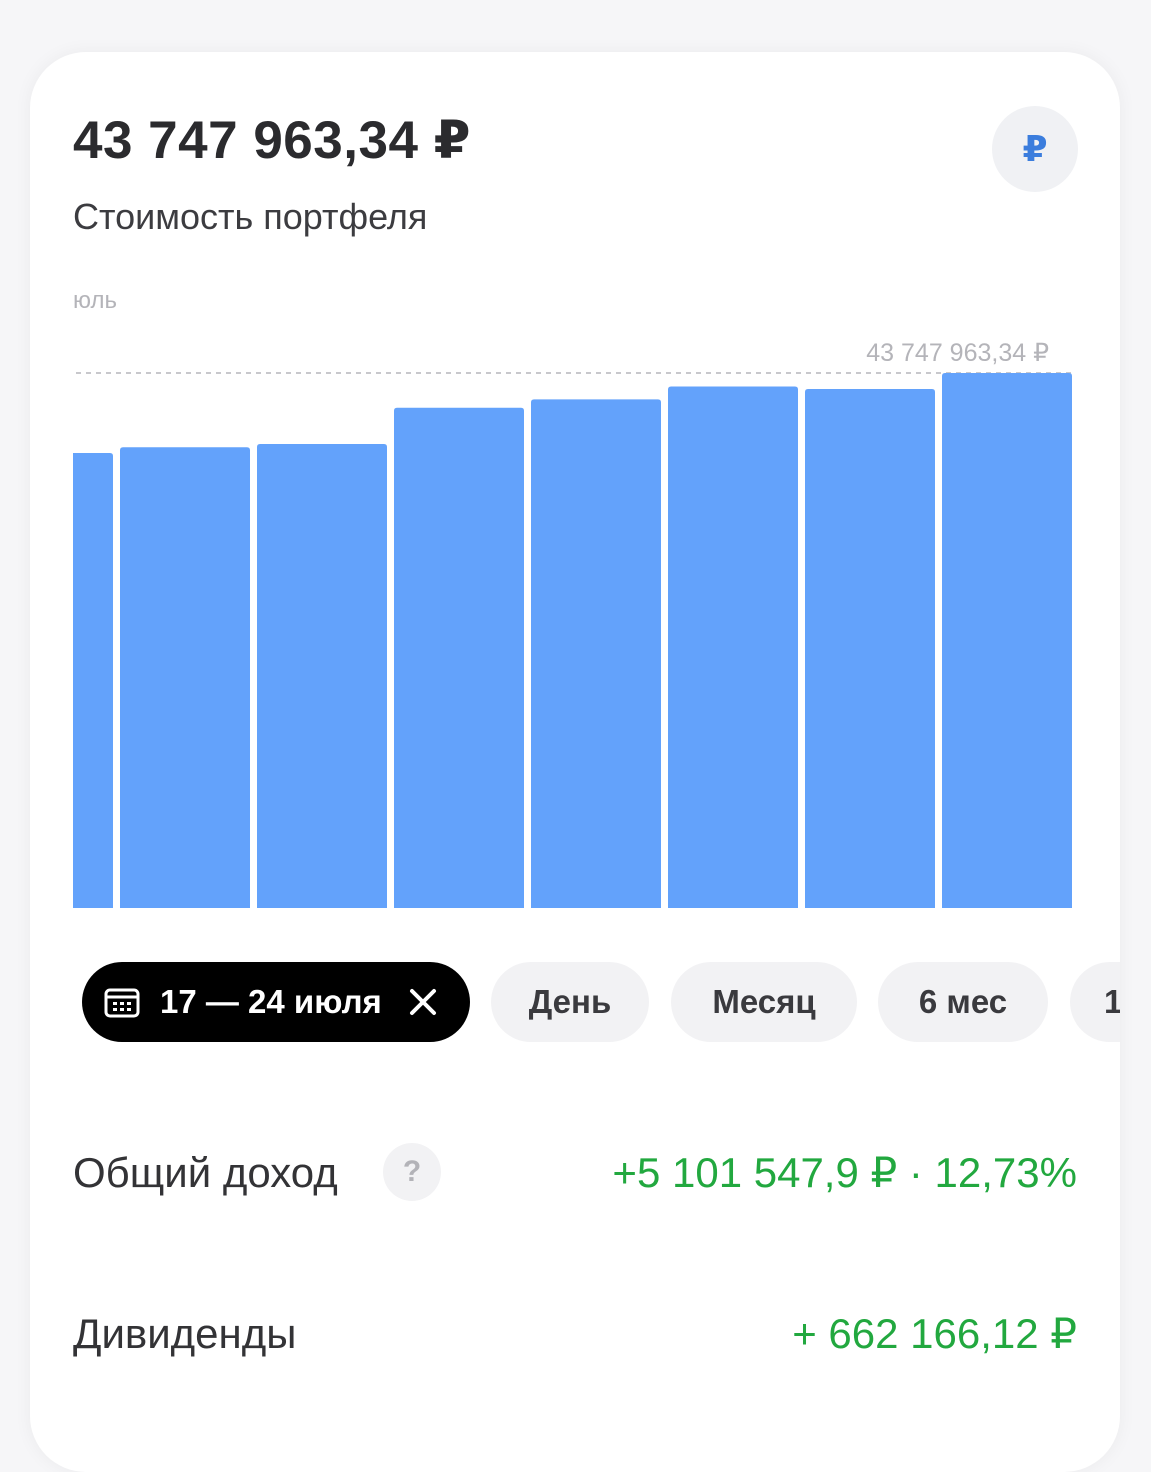  What do you see at coordinates (844, 1172) in the screenshot?
I see `total-income-value: +5 101 547,9 ₽ · 12,73%` at bounding box center [844, 1172].